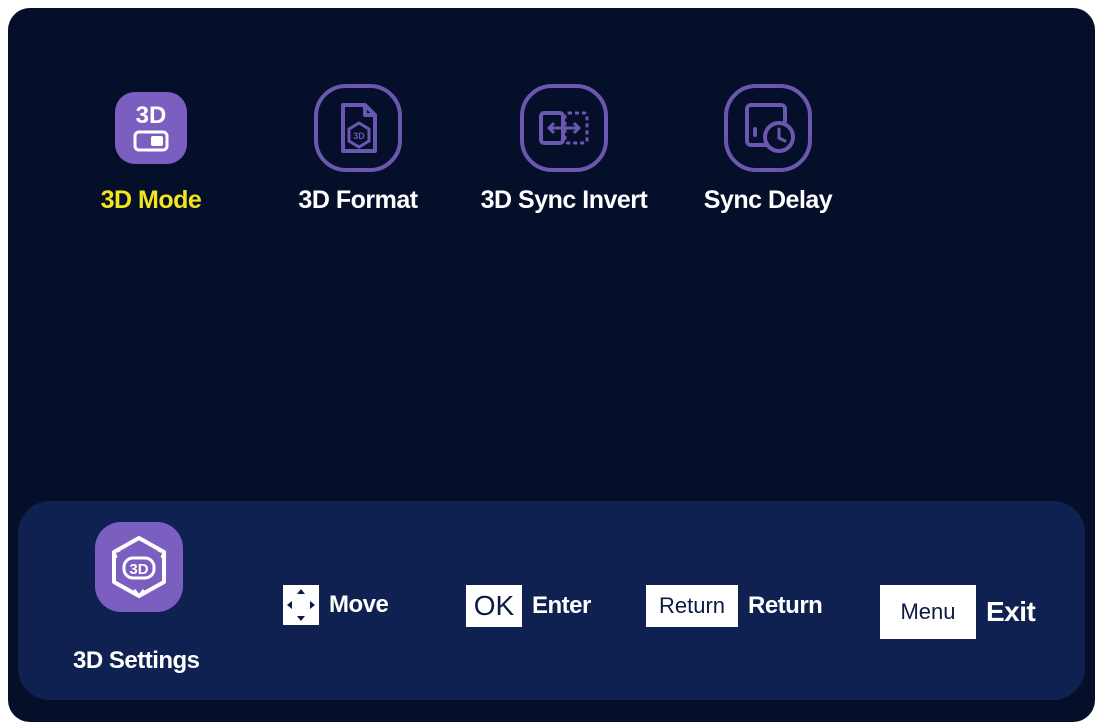  Describe the element at coordinates (151, 200) in the screenshot. I see `menu-item-label: 3D Mode` at that location.